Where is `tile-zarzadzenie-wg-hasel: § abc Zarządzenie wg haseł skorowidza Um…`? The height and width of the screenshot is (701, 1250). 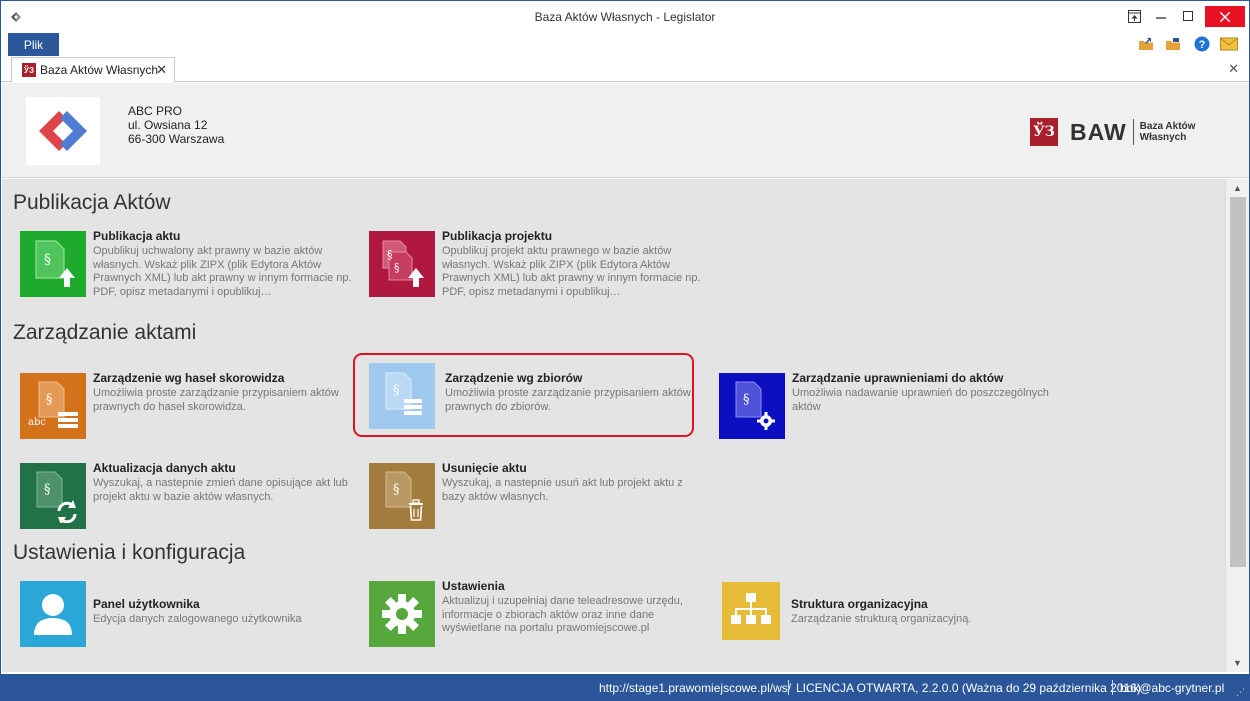 tile-zarzadzenie-wg-hasel: § abc Zarządzenie wg haseł skorowidza Um… is located at coordinates (190, 406).